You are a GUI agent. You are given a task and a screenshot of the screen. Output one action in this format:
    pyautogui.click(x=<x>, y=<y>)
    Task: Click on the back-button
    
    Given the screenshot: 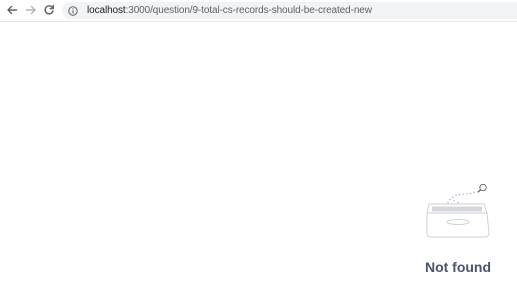 What is the action you would take?
    pyautogui.click(x=12, y=10)
    